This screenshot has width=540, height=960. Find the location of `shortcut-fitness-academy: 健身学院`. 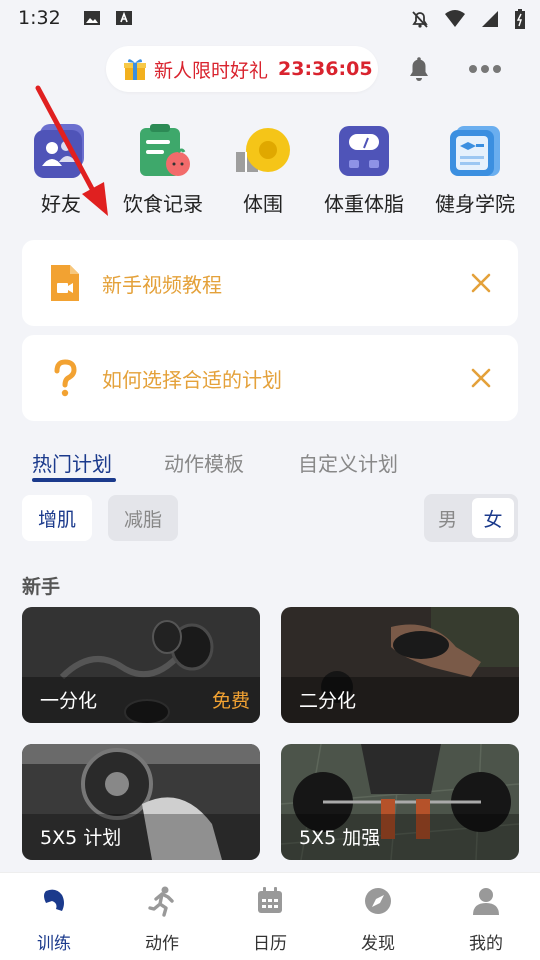

shortcut-fitness-academy: 健身学院 is located at coordinates (475, 167).